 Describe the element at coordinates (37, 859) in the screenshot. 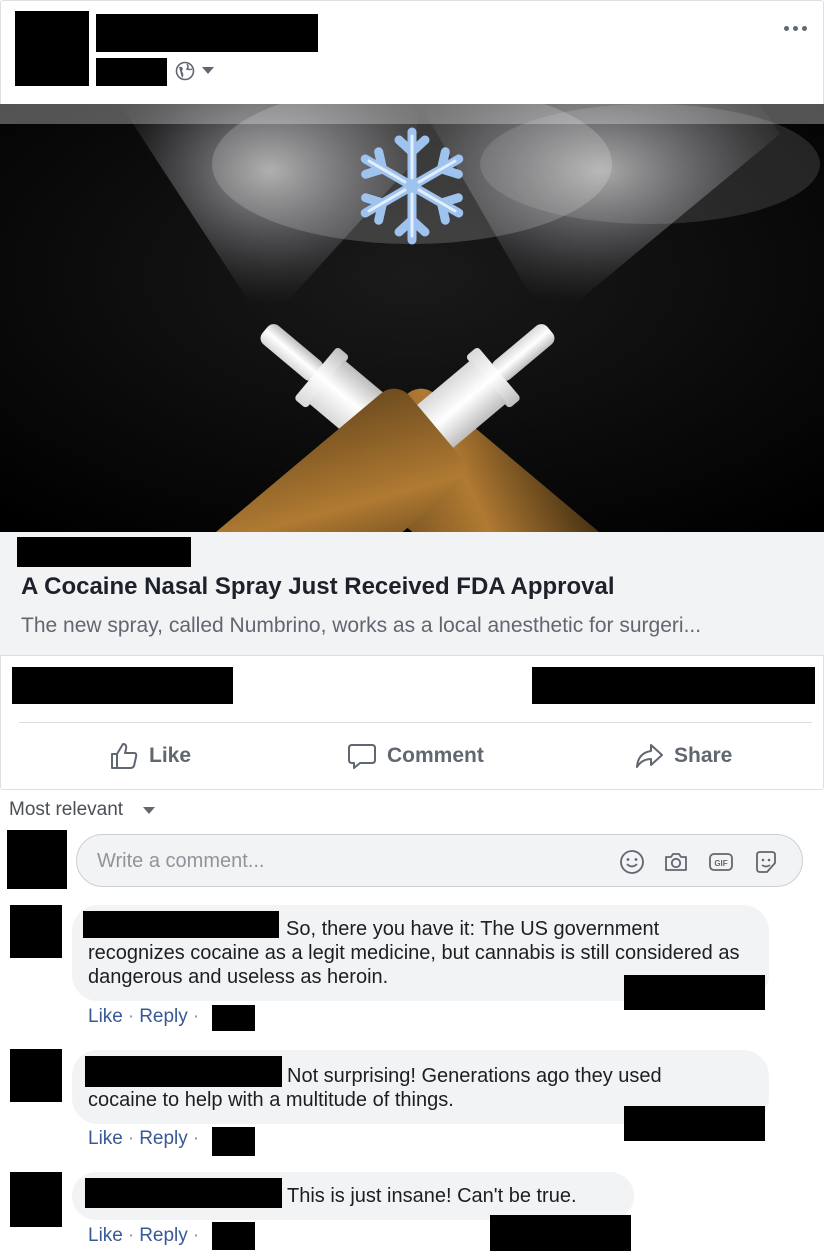

I see `current-user-avatar` at that location.